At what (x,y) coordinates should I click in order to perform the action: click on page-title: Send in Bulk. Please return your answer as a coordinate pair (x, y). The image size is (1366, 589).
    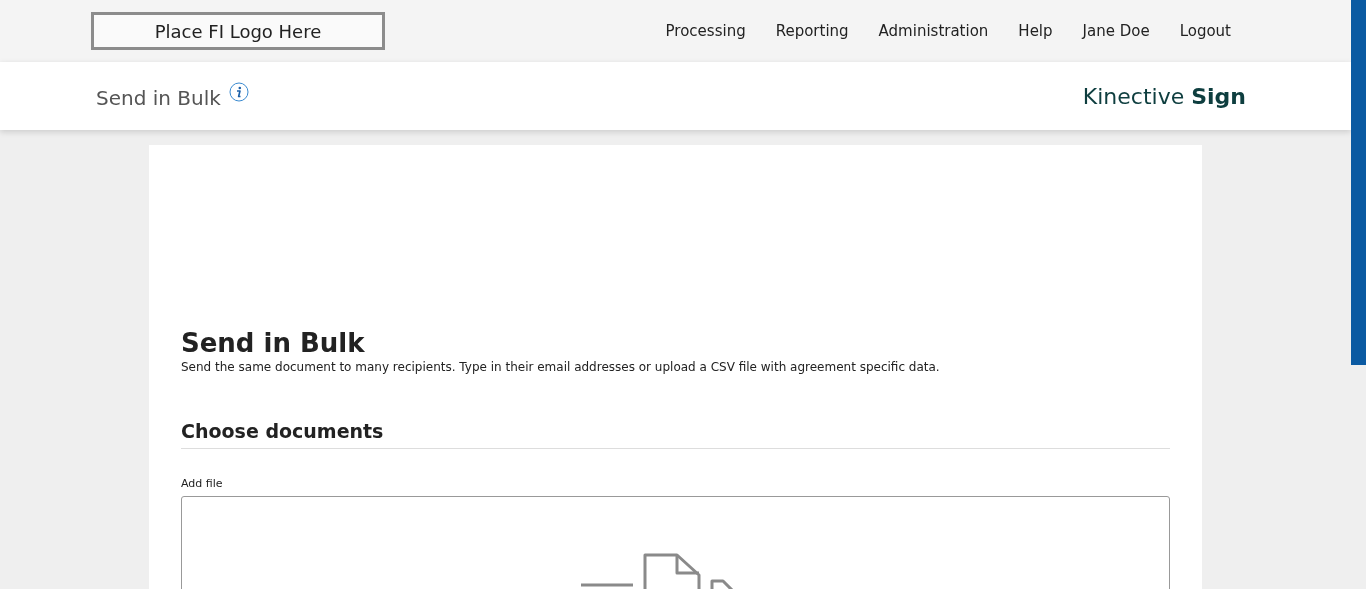
    Looking at the image, I should click on (158, 98).